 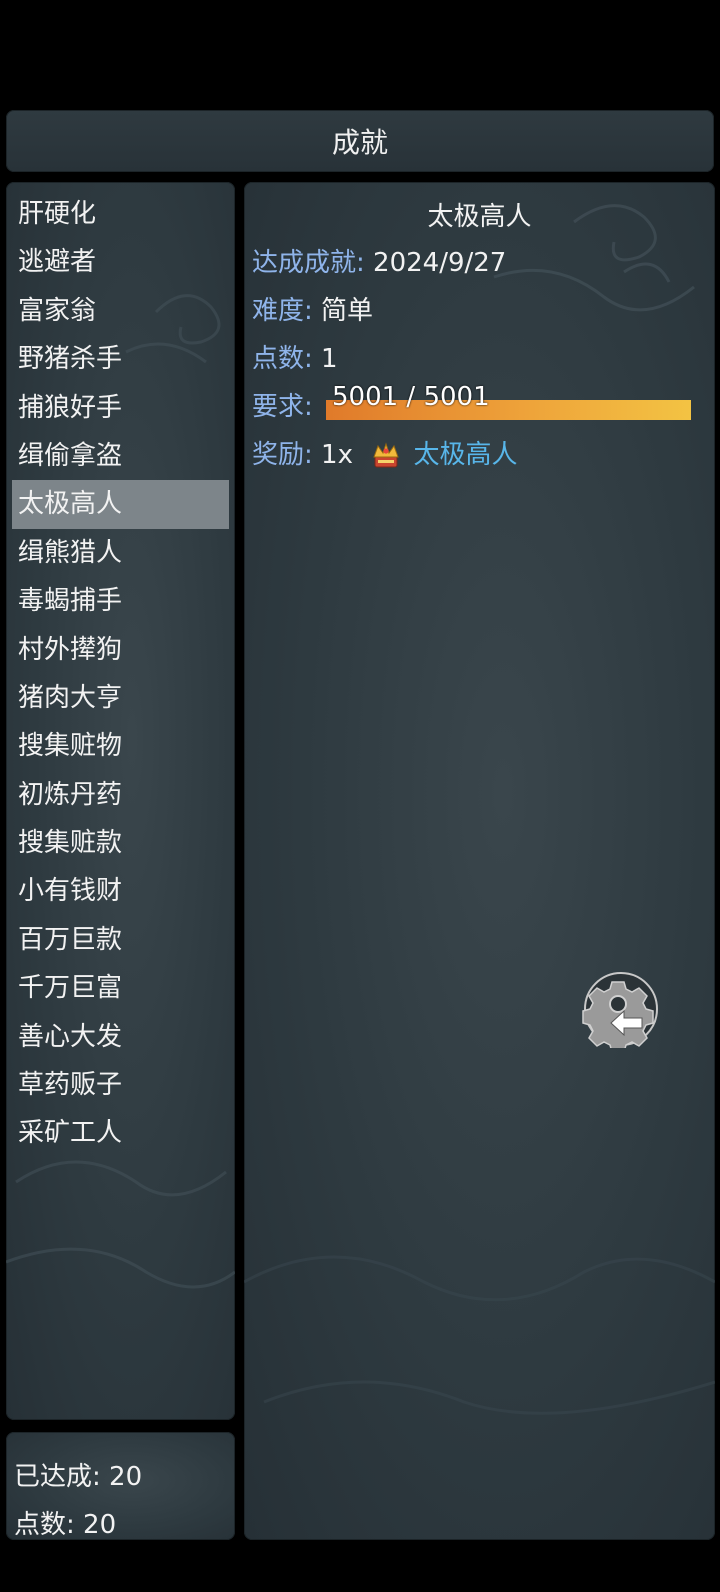 I want to click on achieved-date-value: 2024/9/27, so click(x=440, y=263).